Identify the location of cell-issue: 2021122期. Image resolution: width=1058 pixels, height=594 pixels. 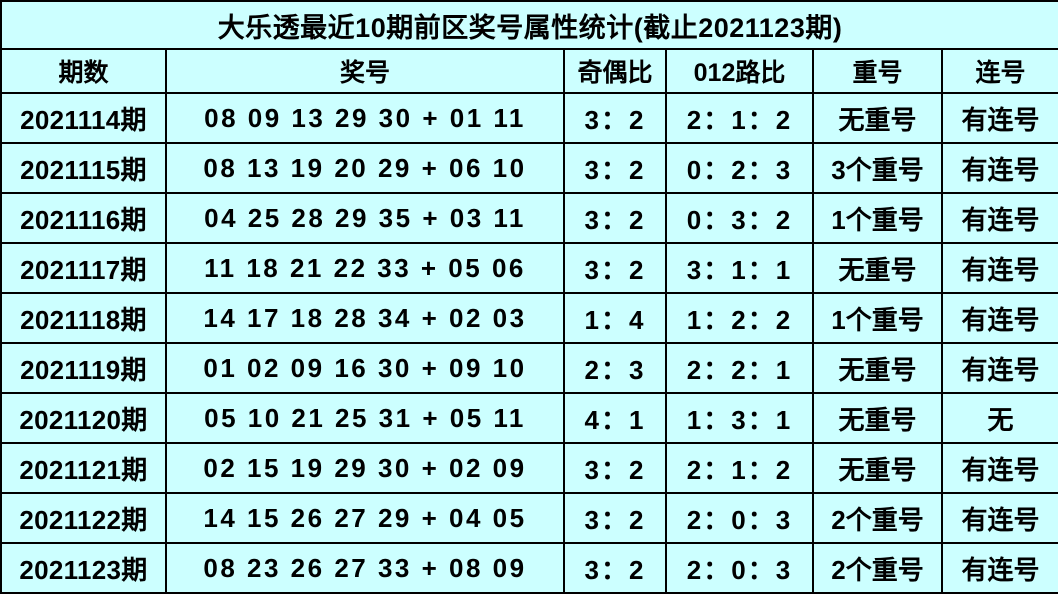
(83, 518).